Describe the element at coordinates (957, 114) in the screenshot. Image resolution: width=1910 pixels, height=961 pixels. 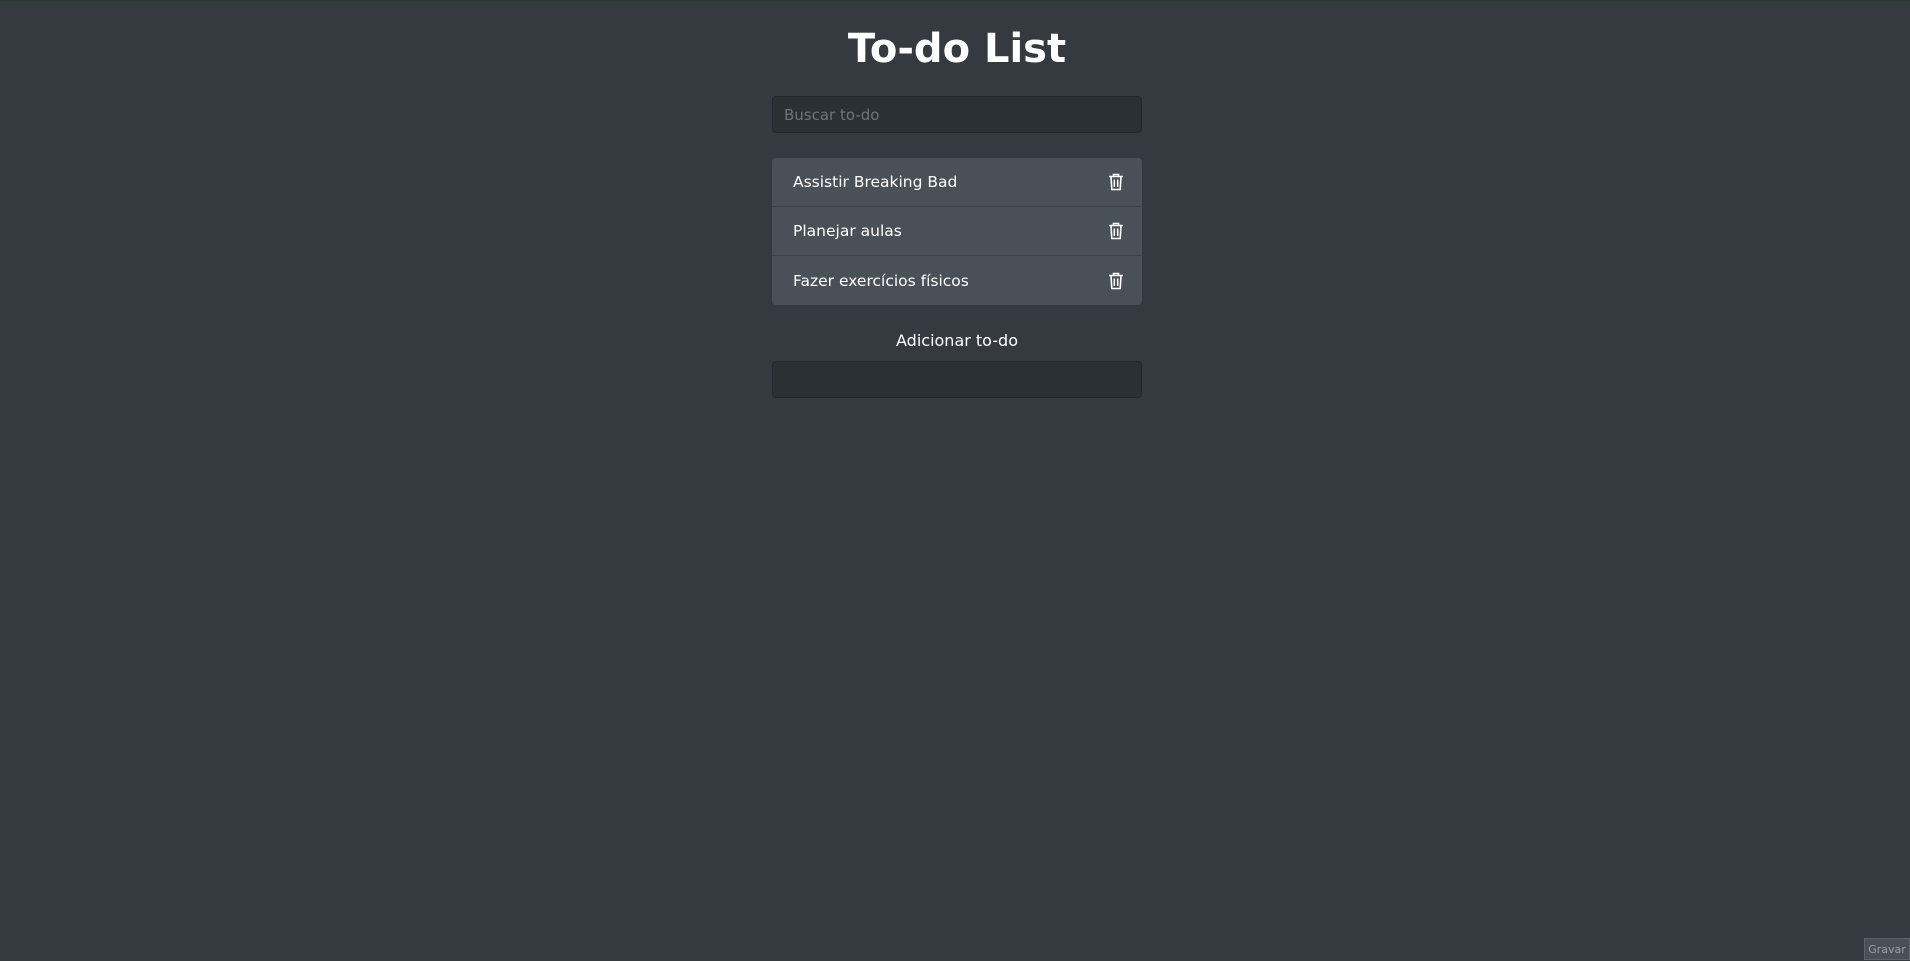
I see `search-input` at that location.